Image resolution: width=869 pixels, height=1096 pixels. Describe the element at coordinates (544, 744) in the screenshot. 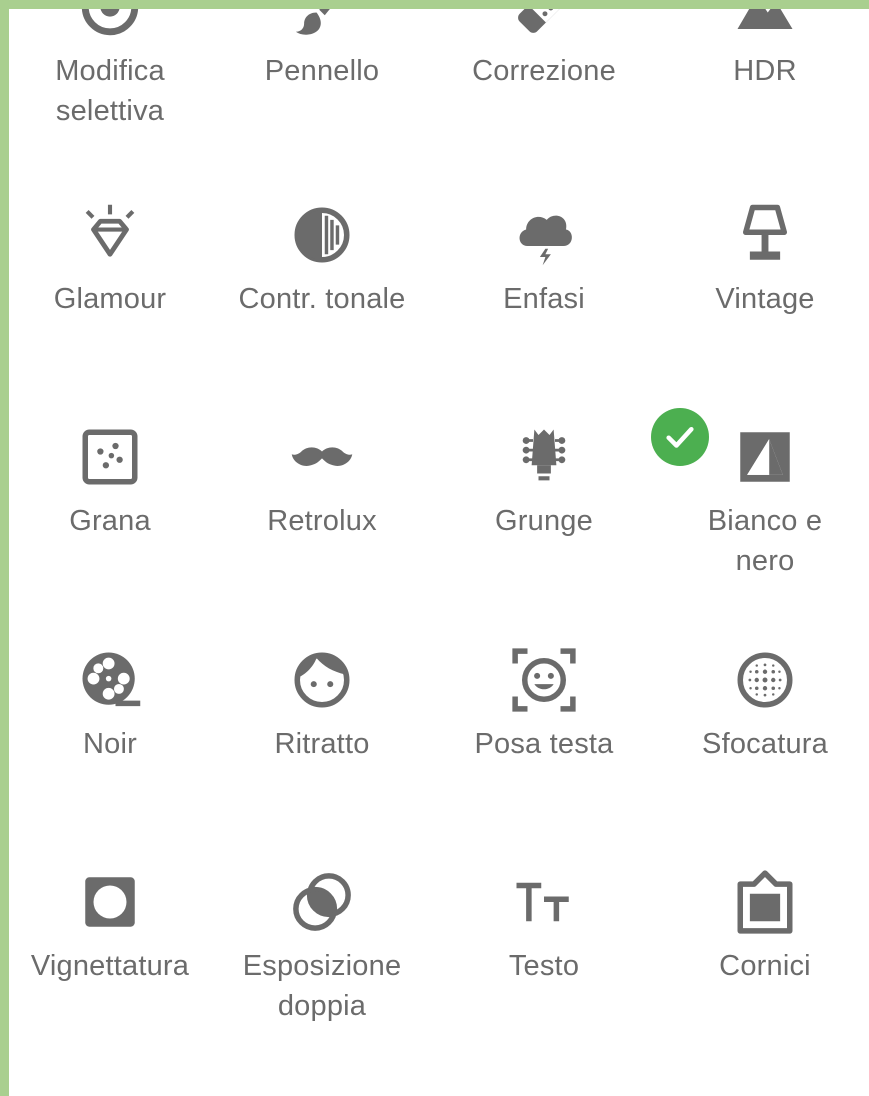

I see `tool-label: Posa testa` at that location.